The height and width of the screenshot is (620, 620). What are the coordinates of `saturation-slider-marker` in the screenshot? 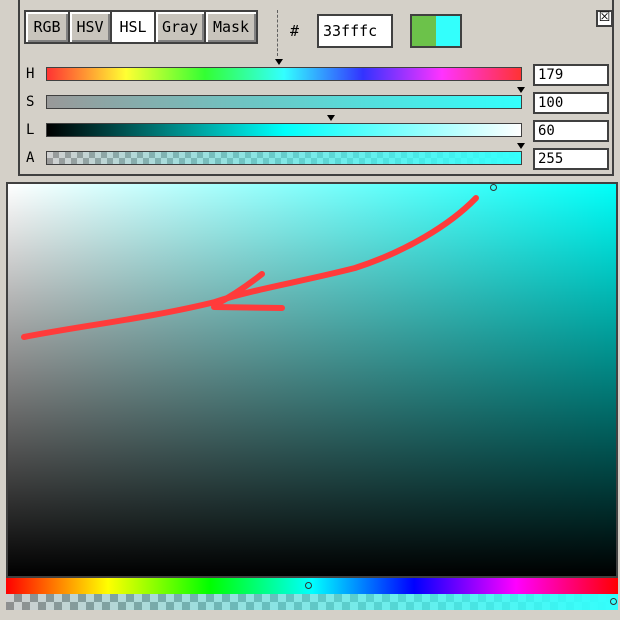 It's located at (521, 90).